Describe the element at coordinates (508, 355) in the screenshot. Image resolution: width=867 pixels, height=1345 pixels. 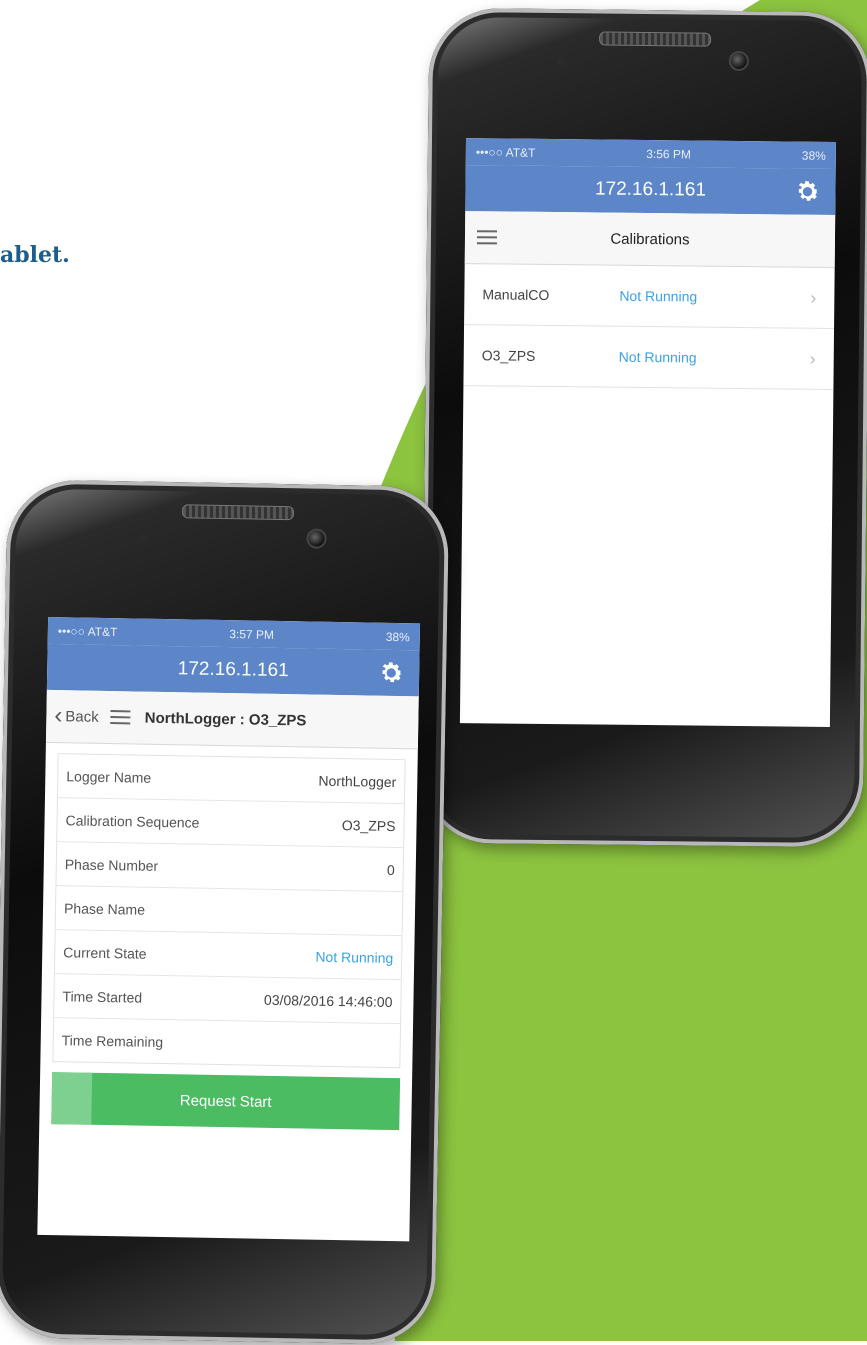
I see `calibration-name: O3_ZPS` at that location.